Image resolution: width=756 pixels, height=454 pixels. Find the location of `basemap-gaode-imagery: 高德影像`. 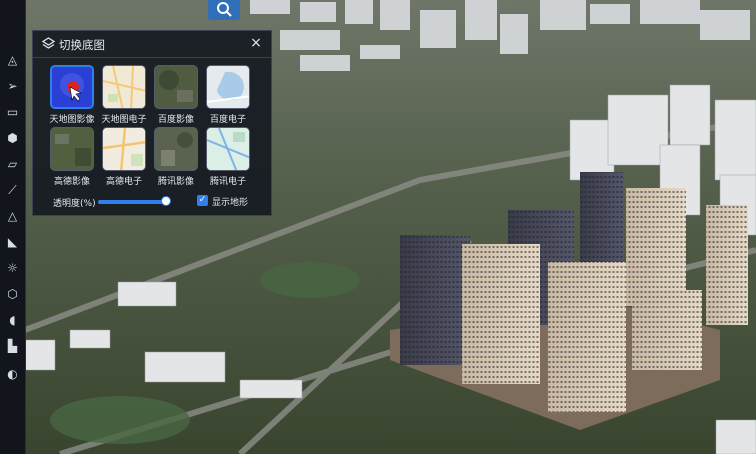

basemap-gaode-imagery: 高德影像 is located at coordinates (72, 157).